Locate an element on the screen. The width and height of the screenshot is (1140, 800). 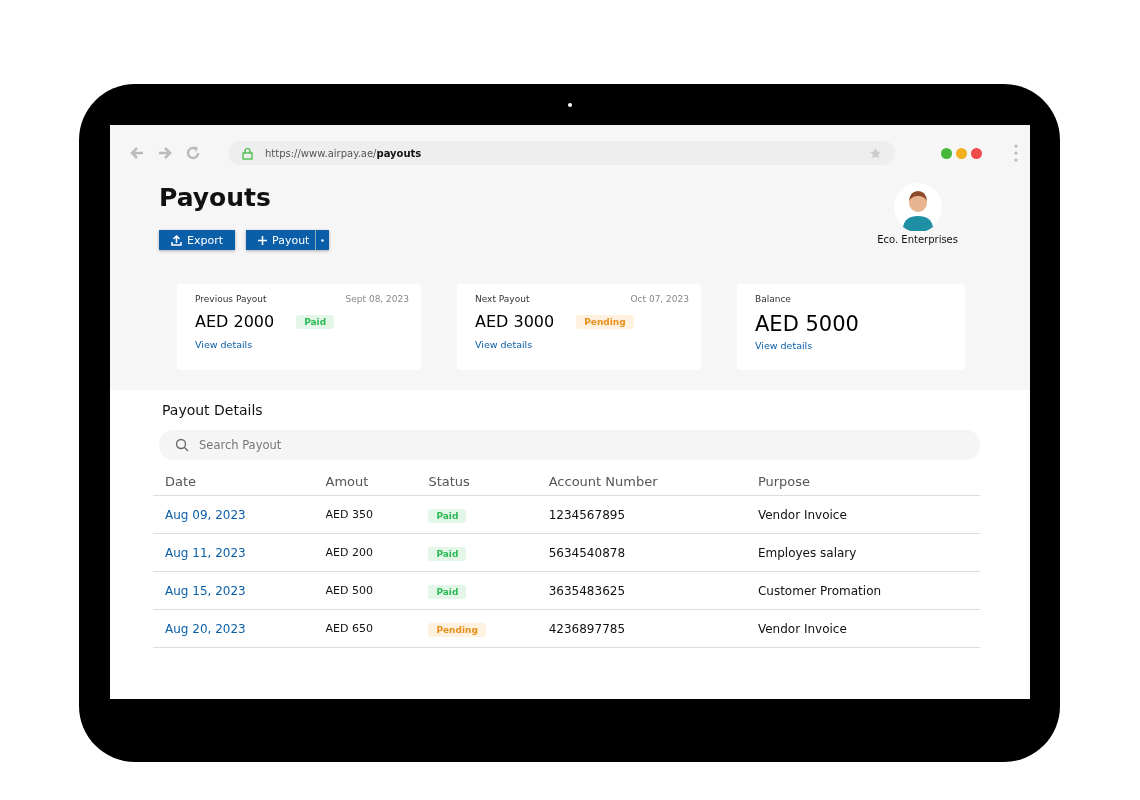
url-text: https://www.airpay.ae/payouts is located at coordinates (344, 153).